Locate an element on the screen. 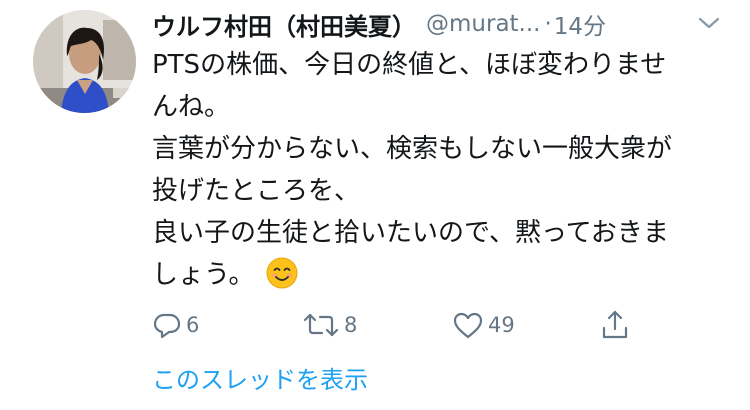 The image size is (750, 410). reply-button: 6 is located at coordinates (175, 325).